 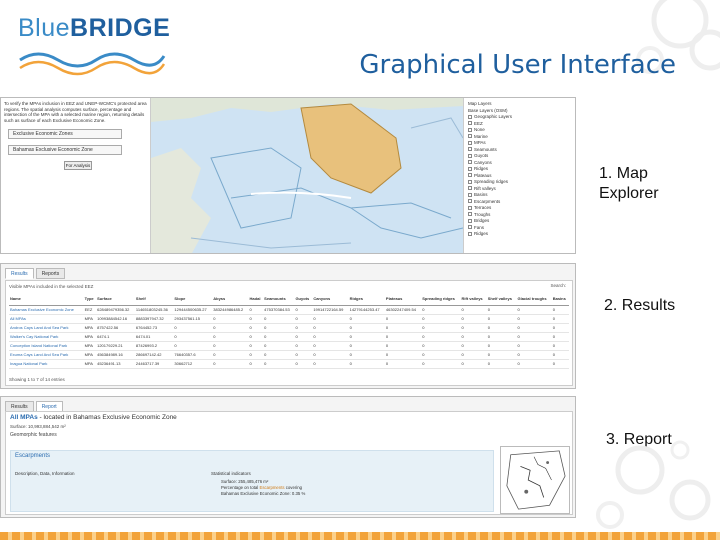 What do you see at coordinates (92, 44) in the screenshot?
I see `bluebridge-logo: BlueBRIDGE` at bounding box center [92, 44].